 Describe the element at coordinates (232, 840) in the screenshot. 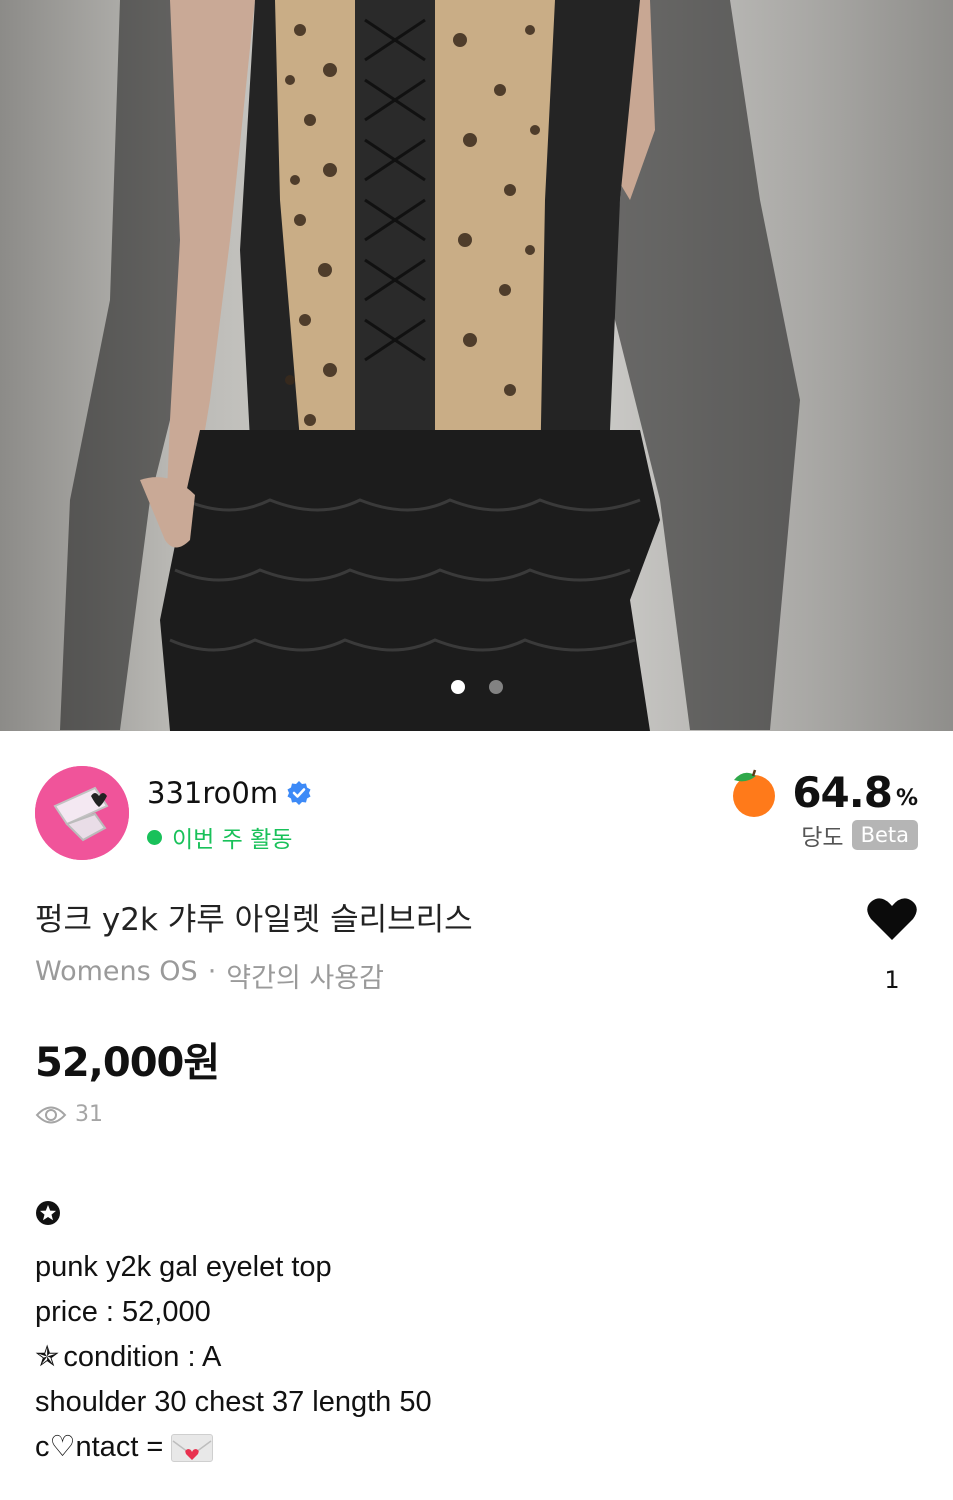

I see `activity-label: 이번 주 활동` at that location.